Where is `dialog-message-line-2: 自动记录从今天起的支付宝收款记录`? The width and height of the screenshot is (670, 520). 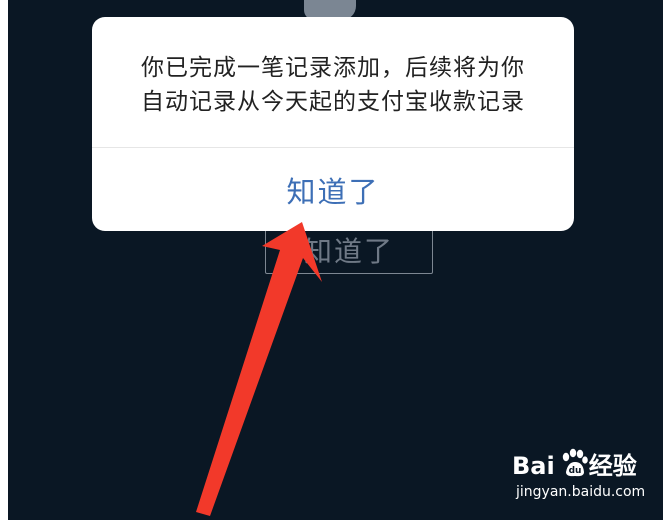
dialog-message-line-2: 自动记录从今天起的支付宝收款记录 is located at coordinates (333, 102).